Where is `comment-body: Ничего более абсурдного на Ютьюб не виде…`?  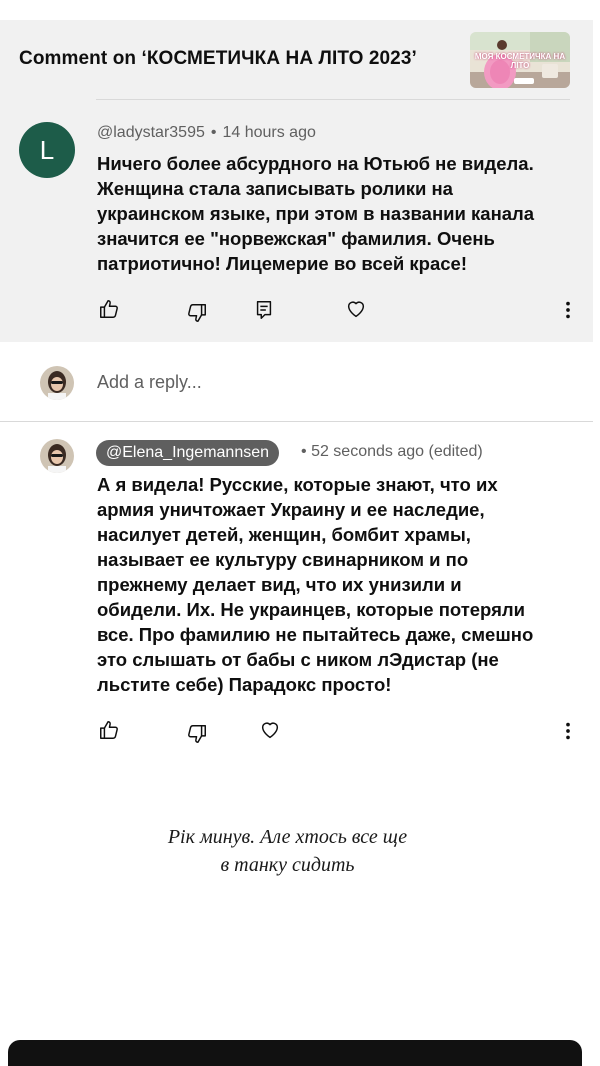 comment-body: Ничего более абсурдного на Ютьюб не виде… is located at coordinates (315, 213).